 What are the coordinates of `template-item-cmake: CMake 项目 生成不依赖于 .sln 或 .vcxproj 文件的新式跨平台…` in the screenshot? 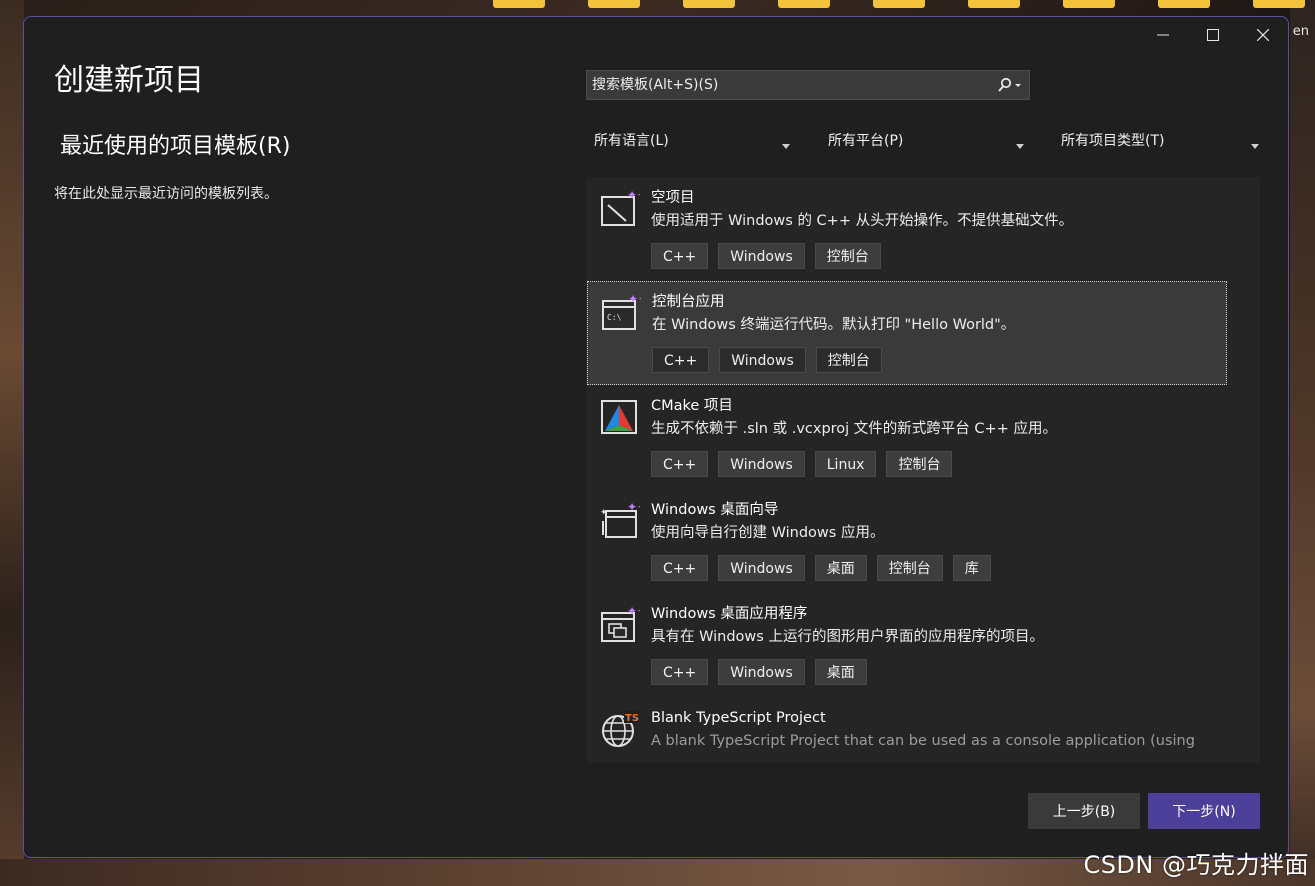 It's located at (923, 437).